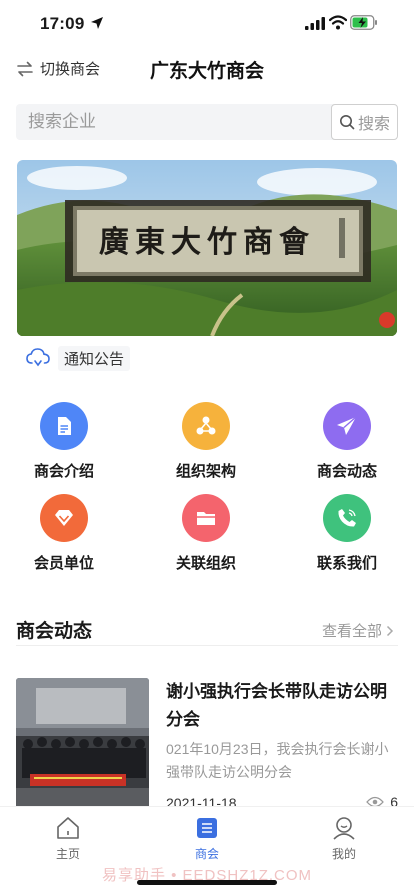  What do you see at coordinates (346, 563) in the screenshot?
I see `grid-label: 联系我们` at bounding box center [346, 563].